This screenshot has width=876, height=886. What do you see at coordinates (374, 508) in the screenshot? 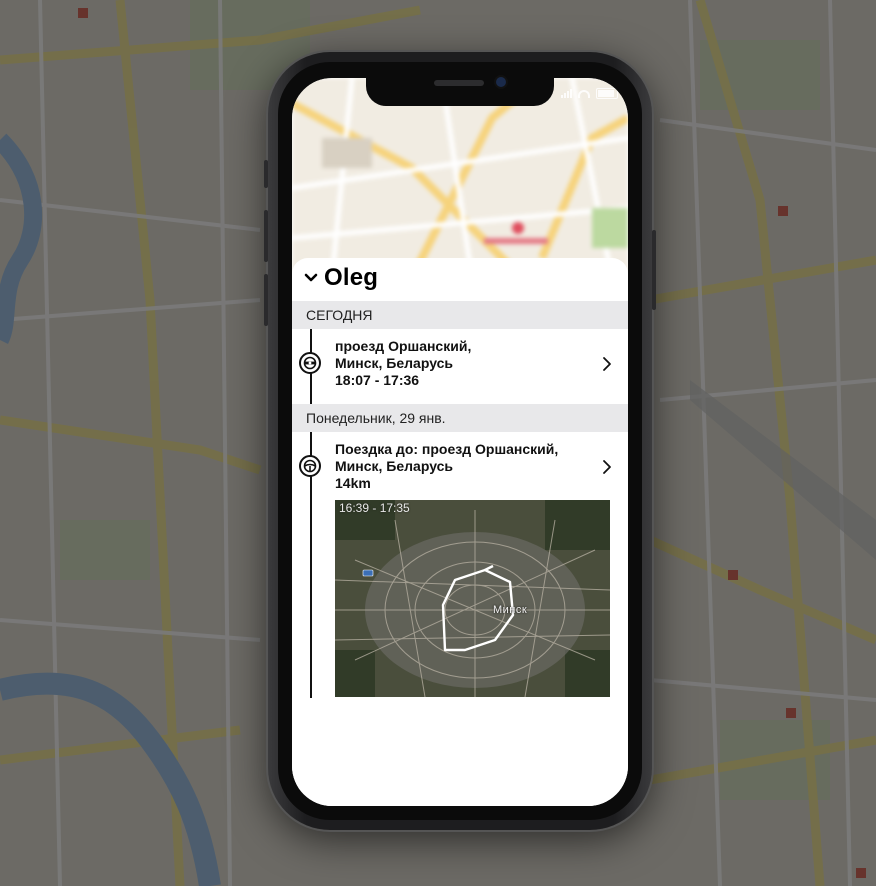
I see `map-time-range: 16:39 - 17:35` at bounding box center [374, 508].